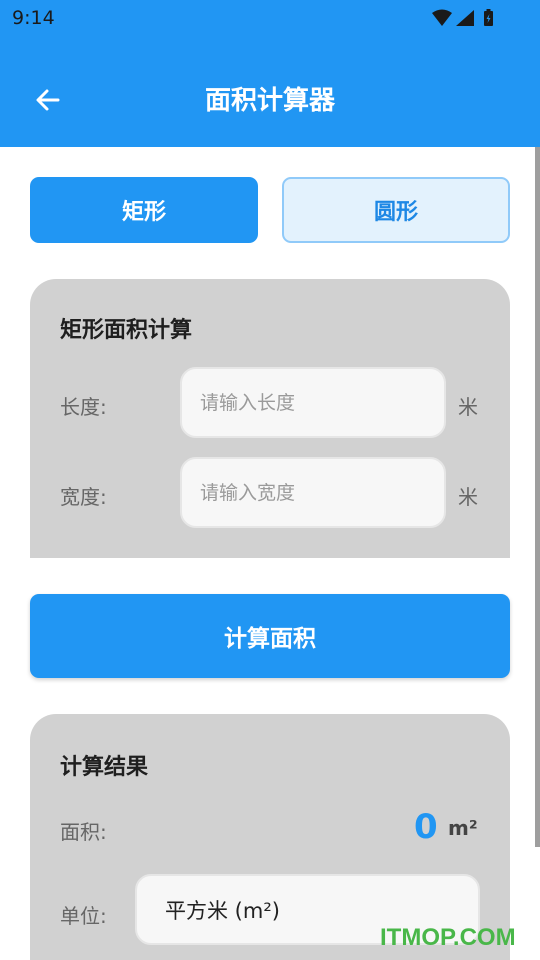 This screenshot has width=540, height=960. Describe the element at coordinates (269, 101) in the screenshot. I see `page-title: 面积计算器` at that location.